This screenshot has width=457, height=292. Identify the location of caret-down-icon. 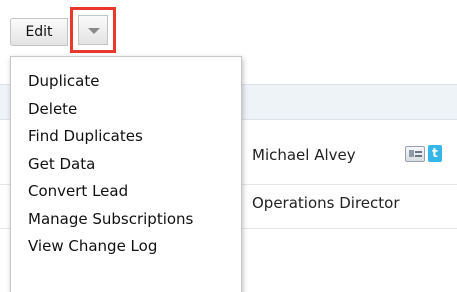
(94, 31).